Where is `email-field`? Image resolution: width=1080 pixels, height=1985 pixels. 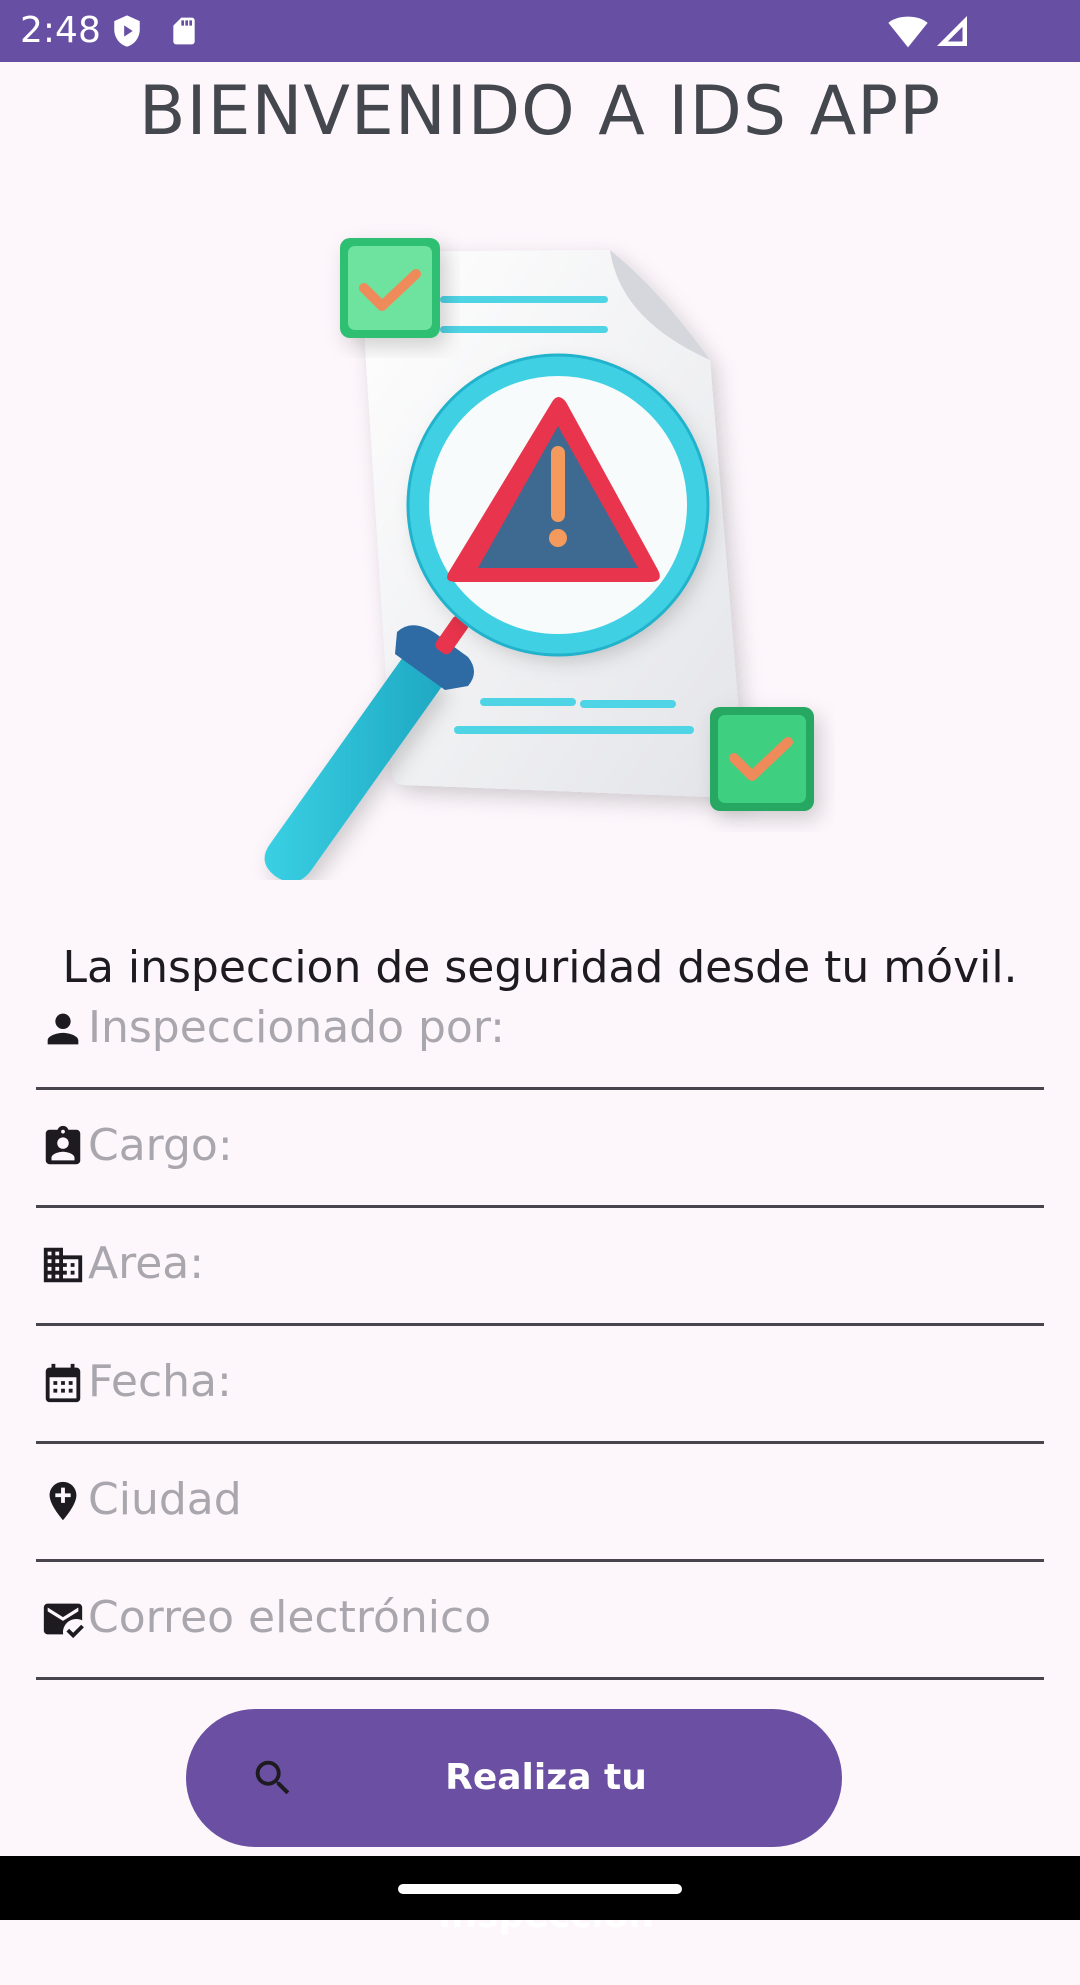
email-field is located at coordinates (540, 1621).